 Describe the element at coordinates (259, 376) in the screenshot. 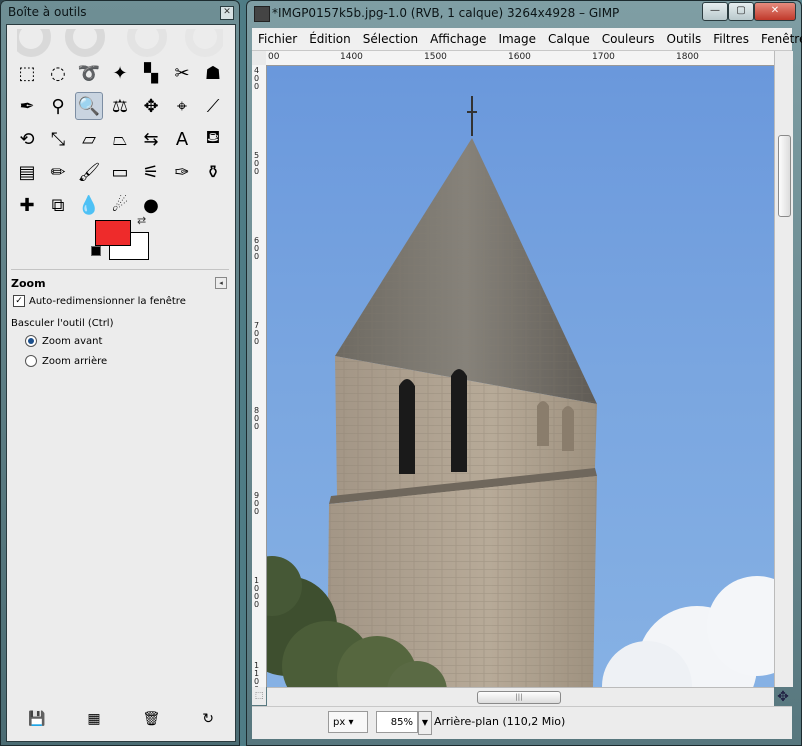

I see `vertical-ruler: 400 500 600 700 800 900 1000 1100` at that location.